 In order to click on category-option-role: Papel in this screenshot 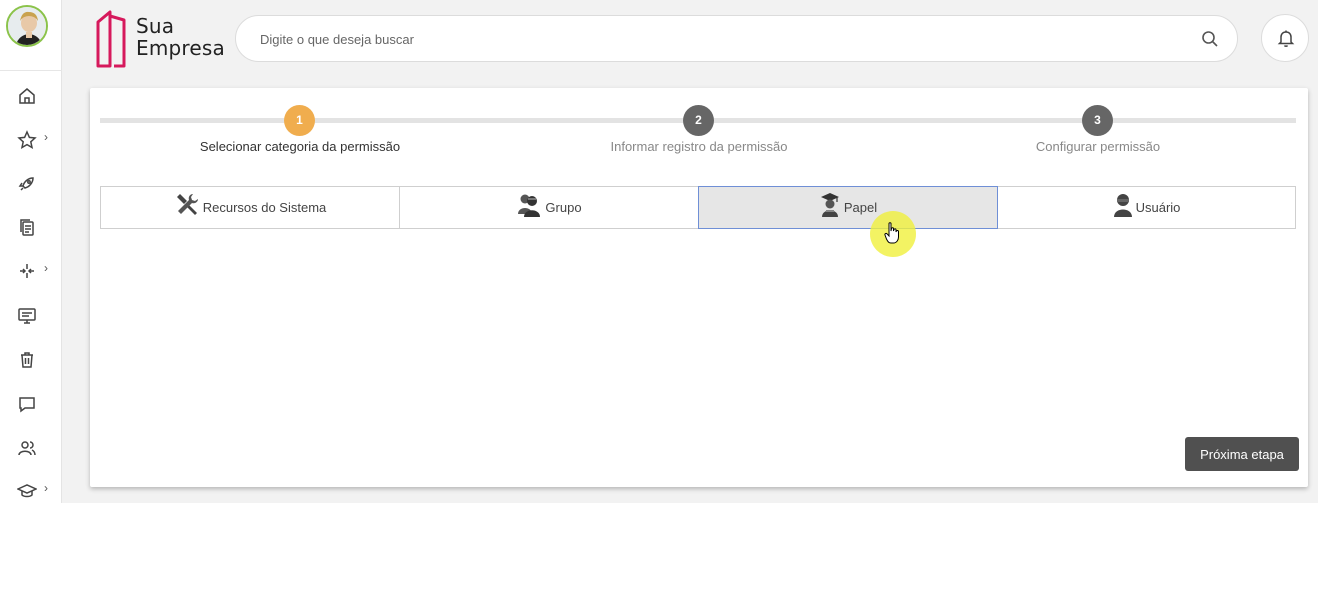, I will do `click(848, 207)`.